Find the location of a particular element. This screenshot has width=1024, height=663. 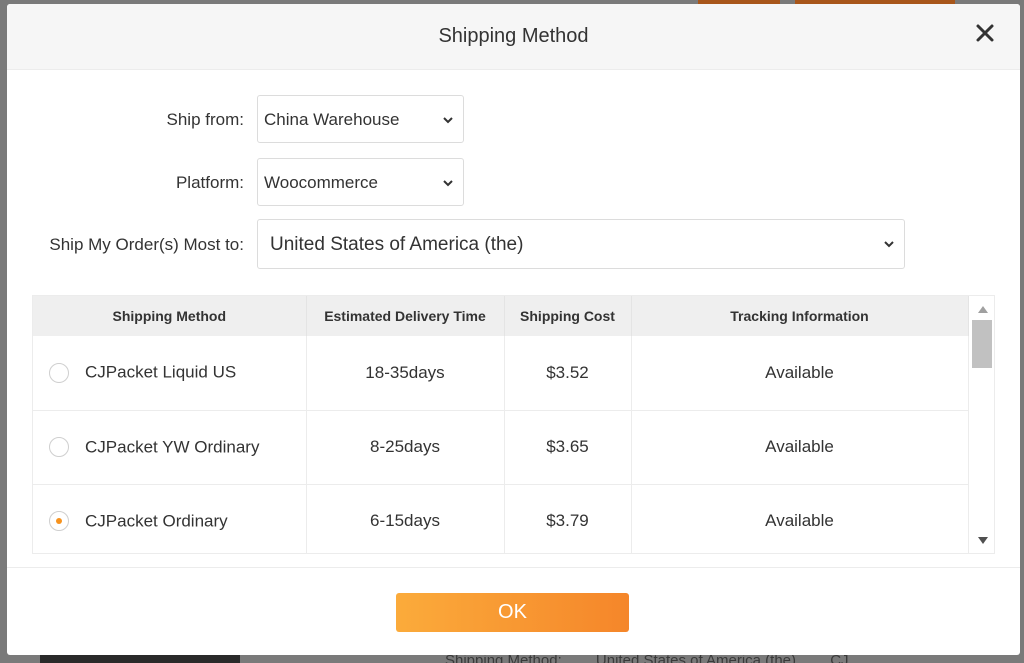

delivery-time-cell: 8-25days is located at coordinates (405, 447).